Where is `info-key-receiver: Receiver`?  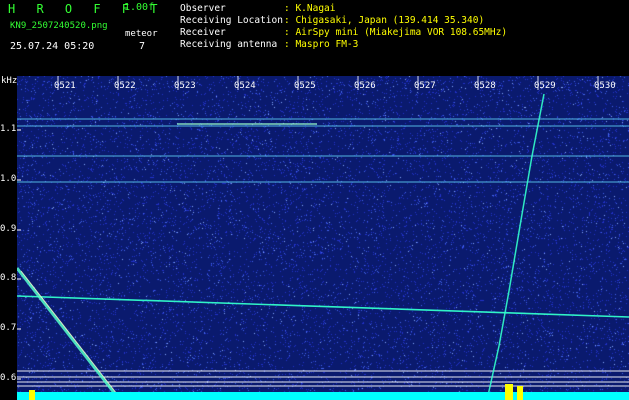 info-key-receiver: Receiver is located at coordinates (203, 32).